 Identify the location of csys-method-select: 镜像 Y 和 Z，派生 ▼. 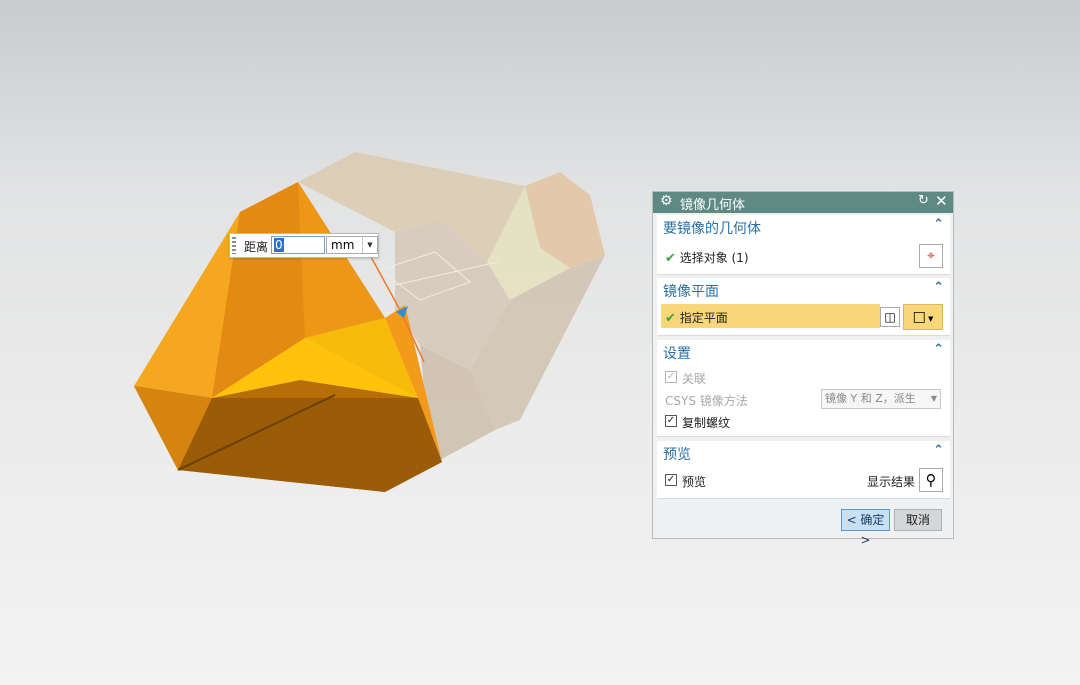
(881, 399).